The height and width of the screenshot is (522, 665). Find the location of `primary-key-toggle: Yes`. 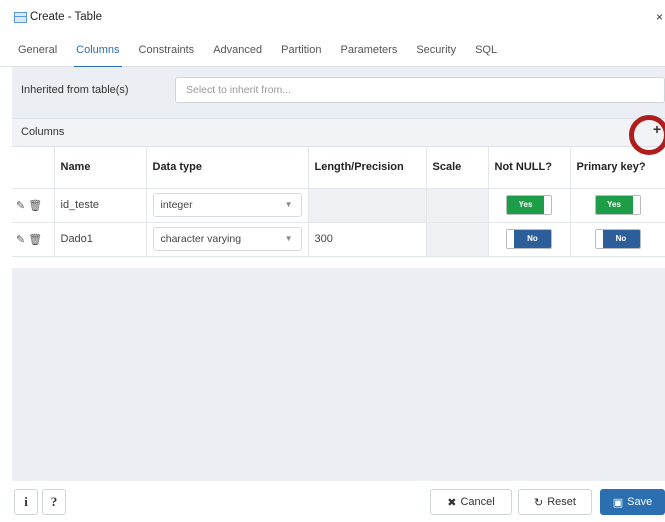

primary-key-toggle: Yes is located at coordinates (617, 205).